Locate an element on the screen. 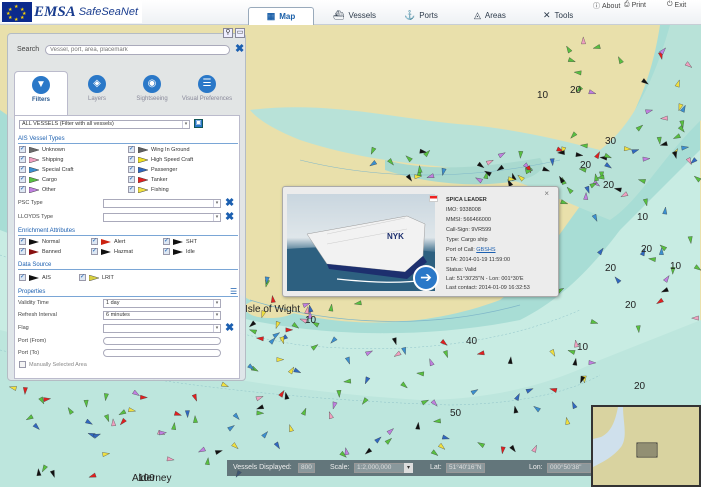 The image size is (701, 487). overview-map is located at coordinates (646, 446).